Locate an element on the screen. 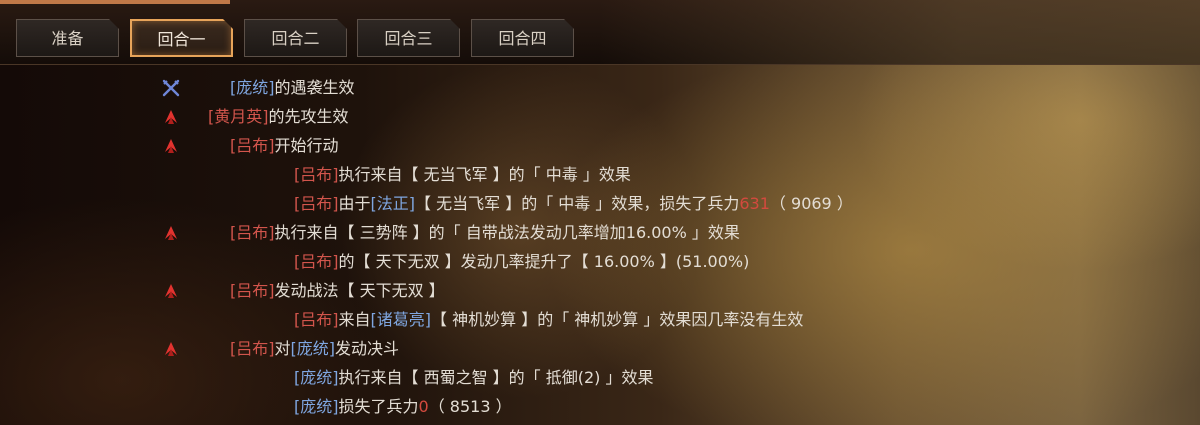  damage-number: 631 is located at coordinates (754, 203).